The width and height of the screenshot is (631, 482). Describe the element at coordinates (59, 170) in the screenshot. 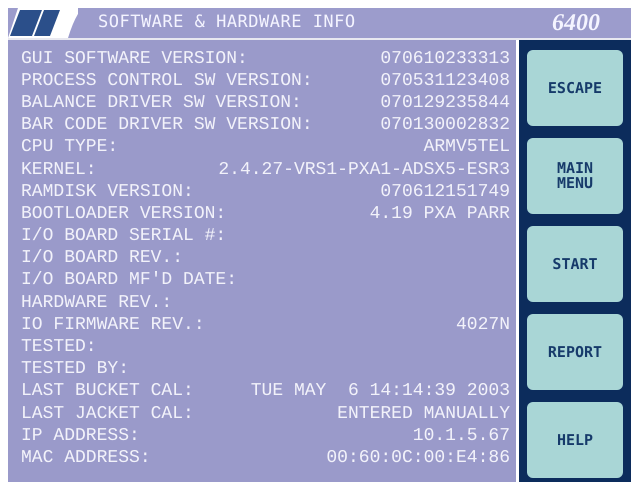

I see `info-label: KERNEL:` at that location.